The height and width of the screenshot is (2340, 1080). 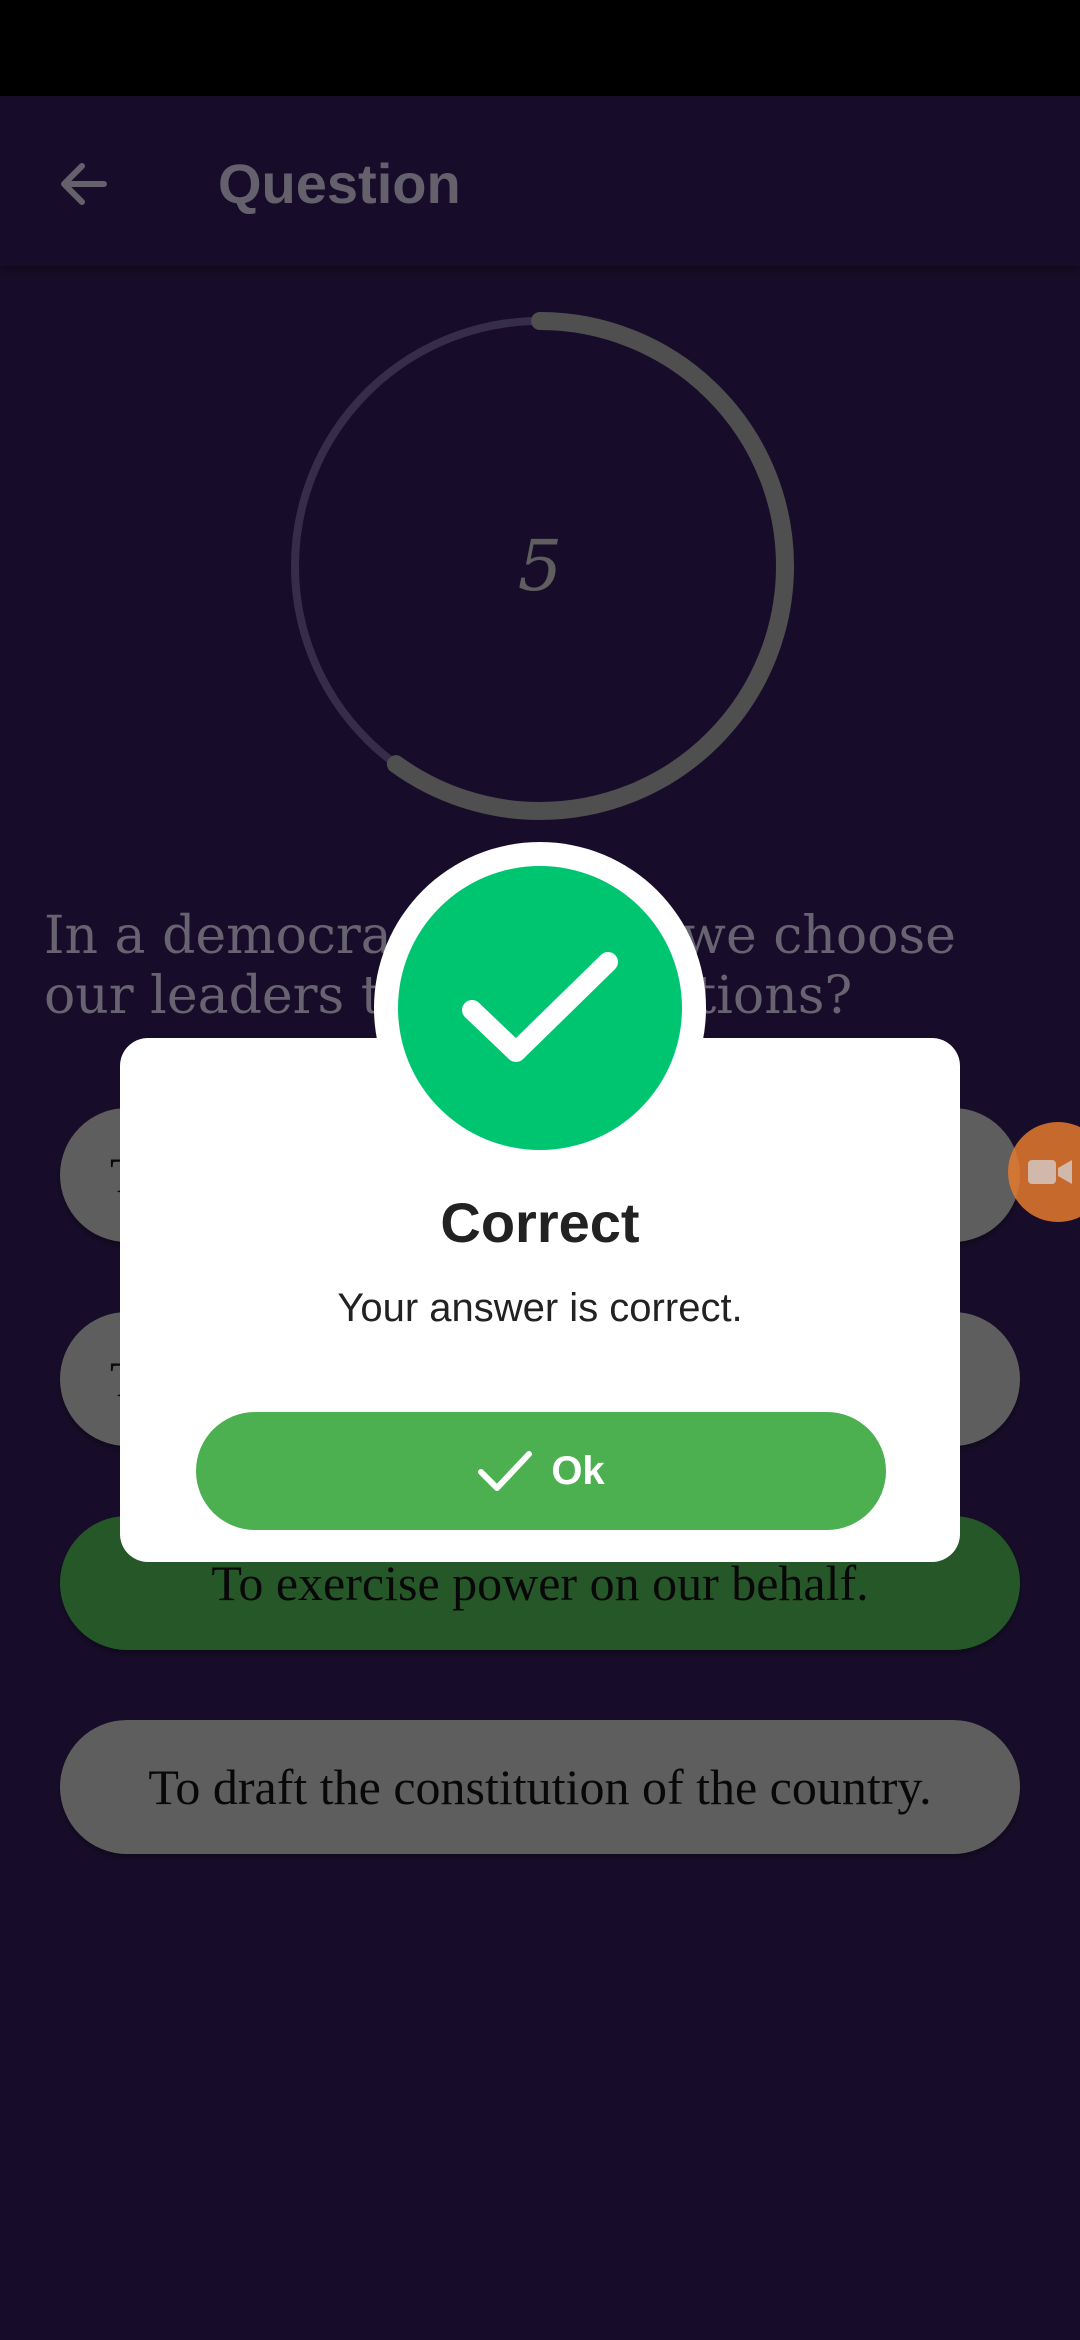 I want to click on dialog-message: Your answer is correct., so click(x=540, y=1308).